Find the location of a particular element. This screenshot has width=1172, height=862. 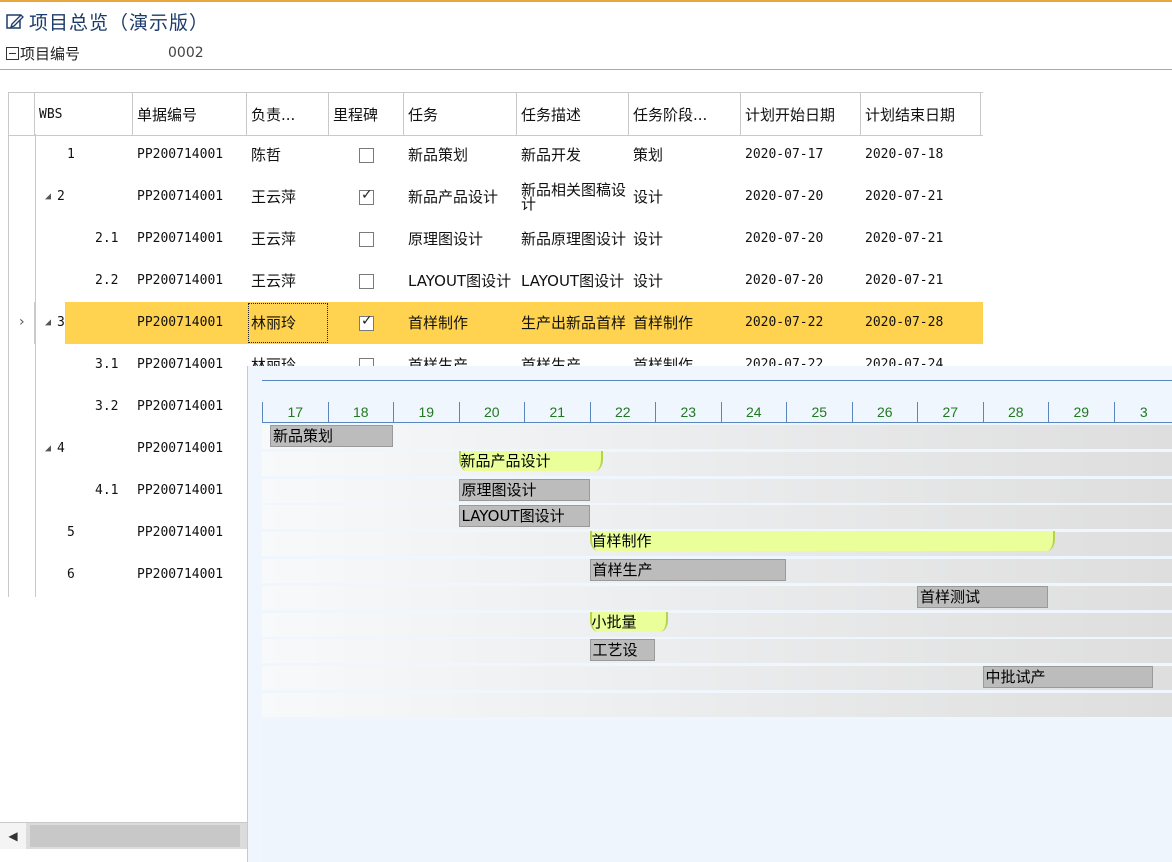

wbs-cell: 4.1 is located at coordinates (84, 491).